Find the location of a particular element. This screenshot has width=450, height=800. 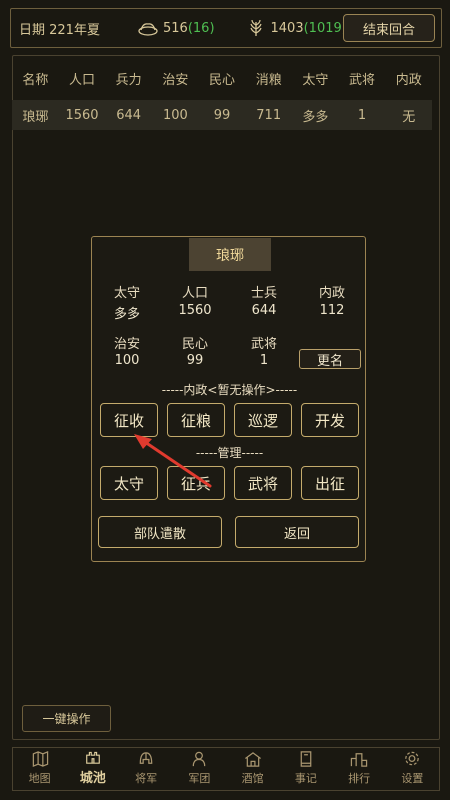

nav-item-tavern: 酒馆 is located at coordinates (252, 769).